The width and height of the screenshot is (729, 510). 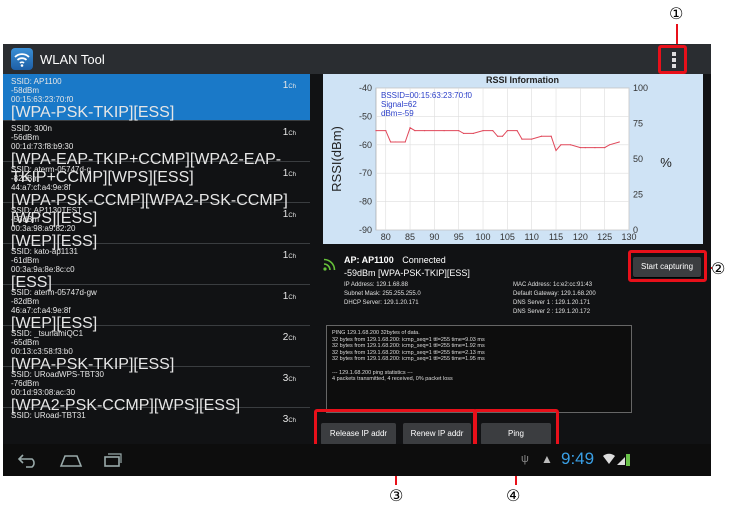 I want to click on x-tick-label: 125, so click(x=604, y=237).